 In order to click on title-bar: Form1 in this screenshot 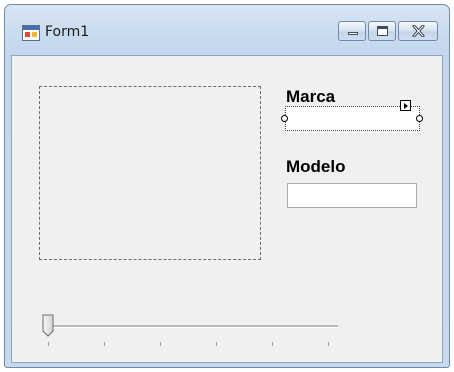, I will do `click(227, 30)`.